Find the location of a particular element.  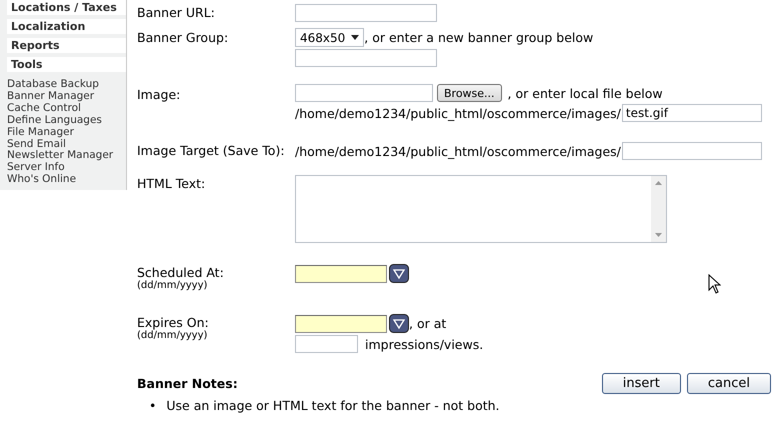

group-select: 468x50 is located at coordinates (329, 37).